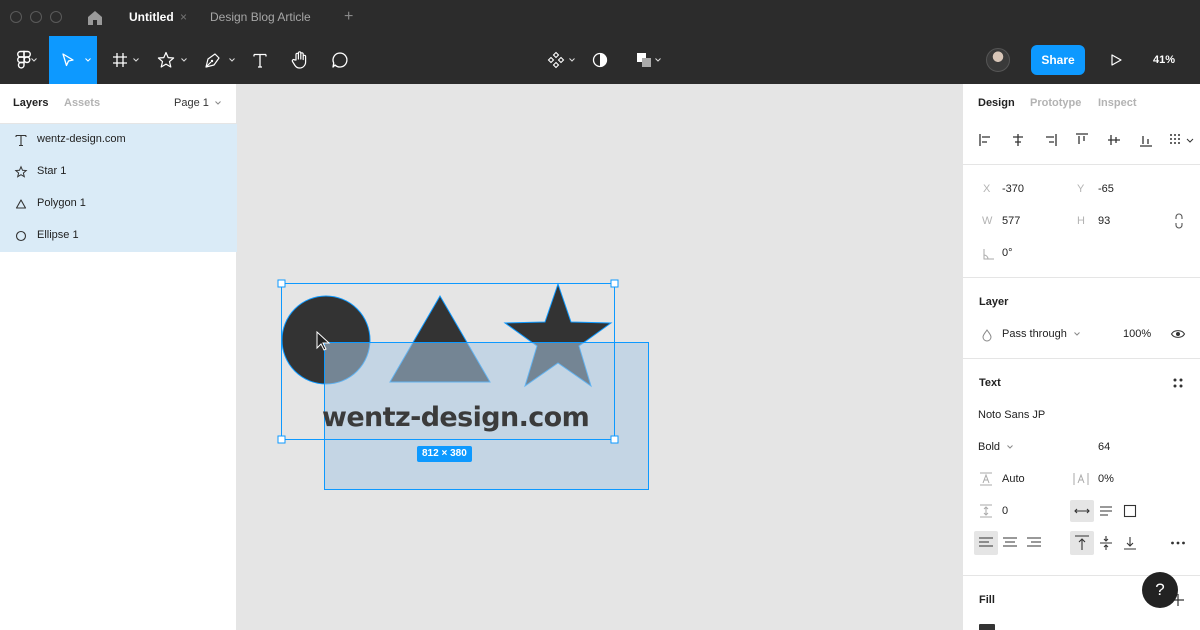 The height and width of the screenshot is (630, 1200). I want to click on hand-tool-button, so click(300, 60).